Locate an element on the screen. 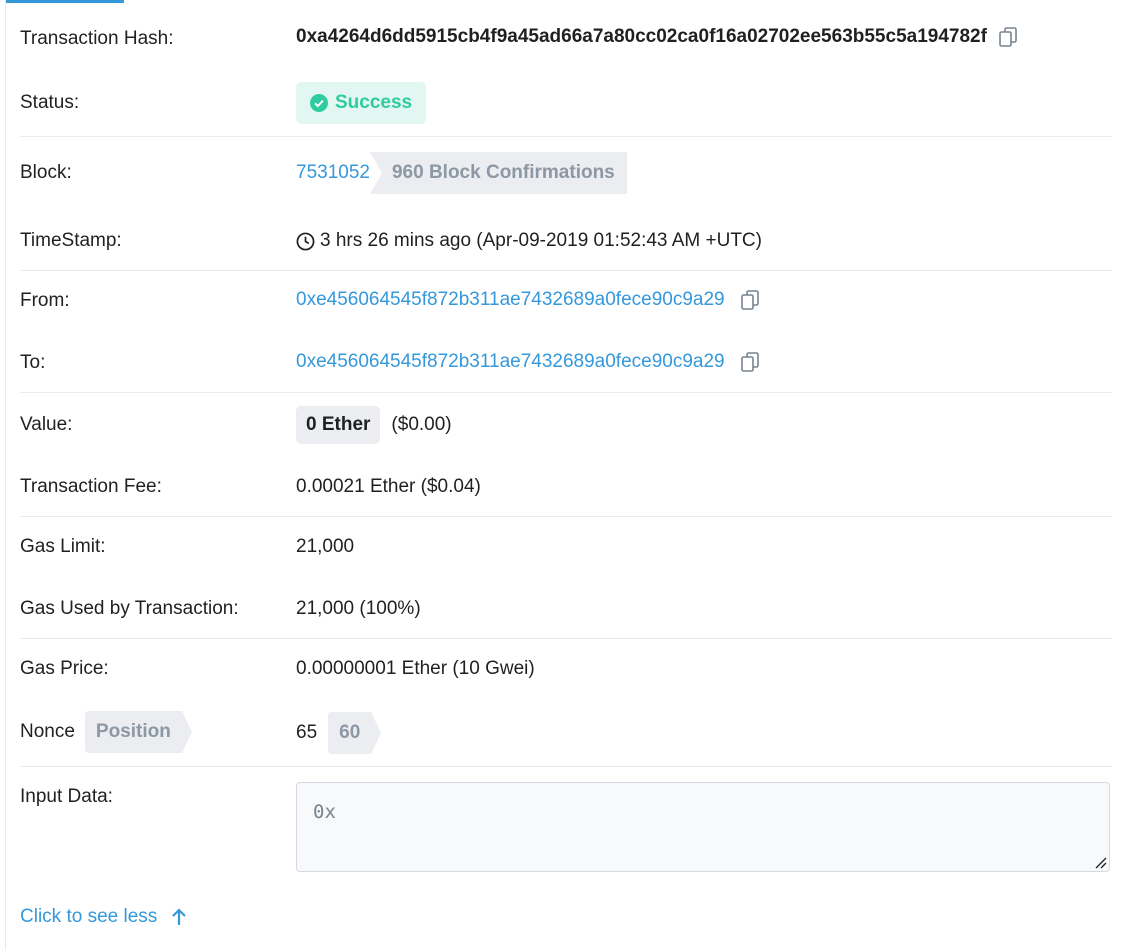 The width and height of the screenshot is (1126, 950). gas-price-label: Gas Price: is located at coordinates (64, 668).